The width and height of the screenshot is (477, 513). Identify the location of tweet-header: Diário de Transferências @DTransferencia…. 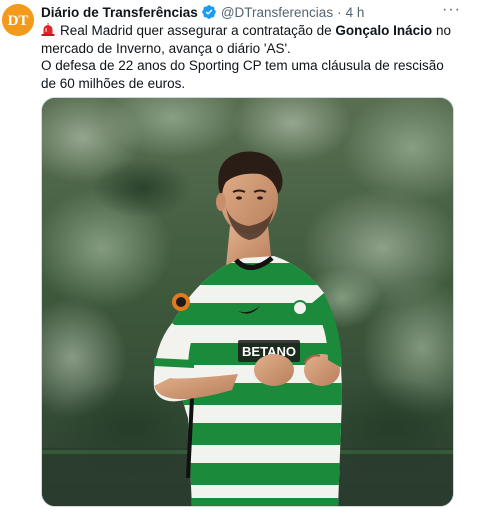
(202, 12).